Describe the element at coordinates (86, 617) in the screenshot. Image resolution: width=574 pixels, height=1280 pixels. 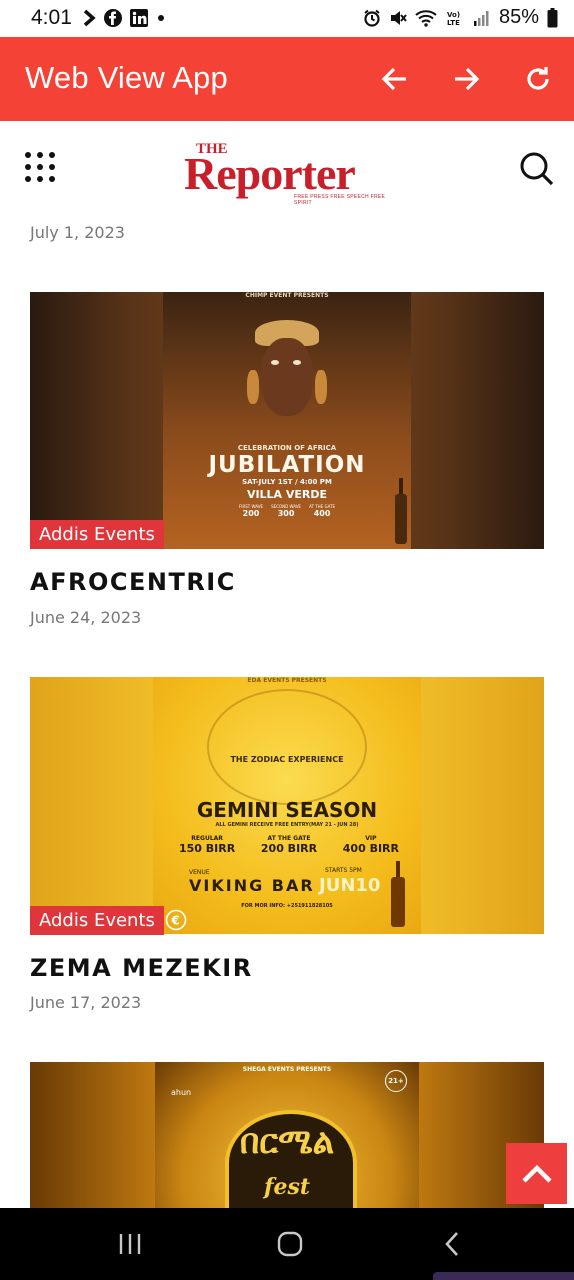
I see `post-date: June 24, 2023` at that location.